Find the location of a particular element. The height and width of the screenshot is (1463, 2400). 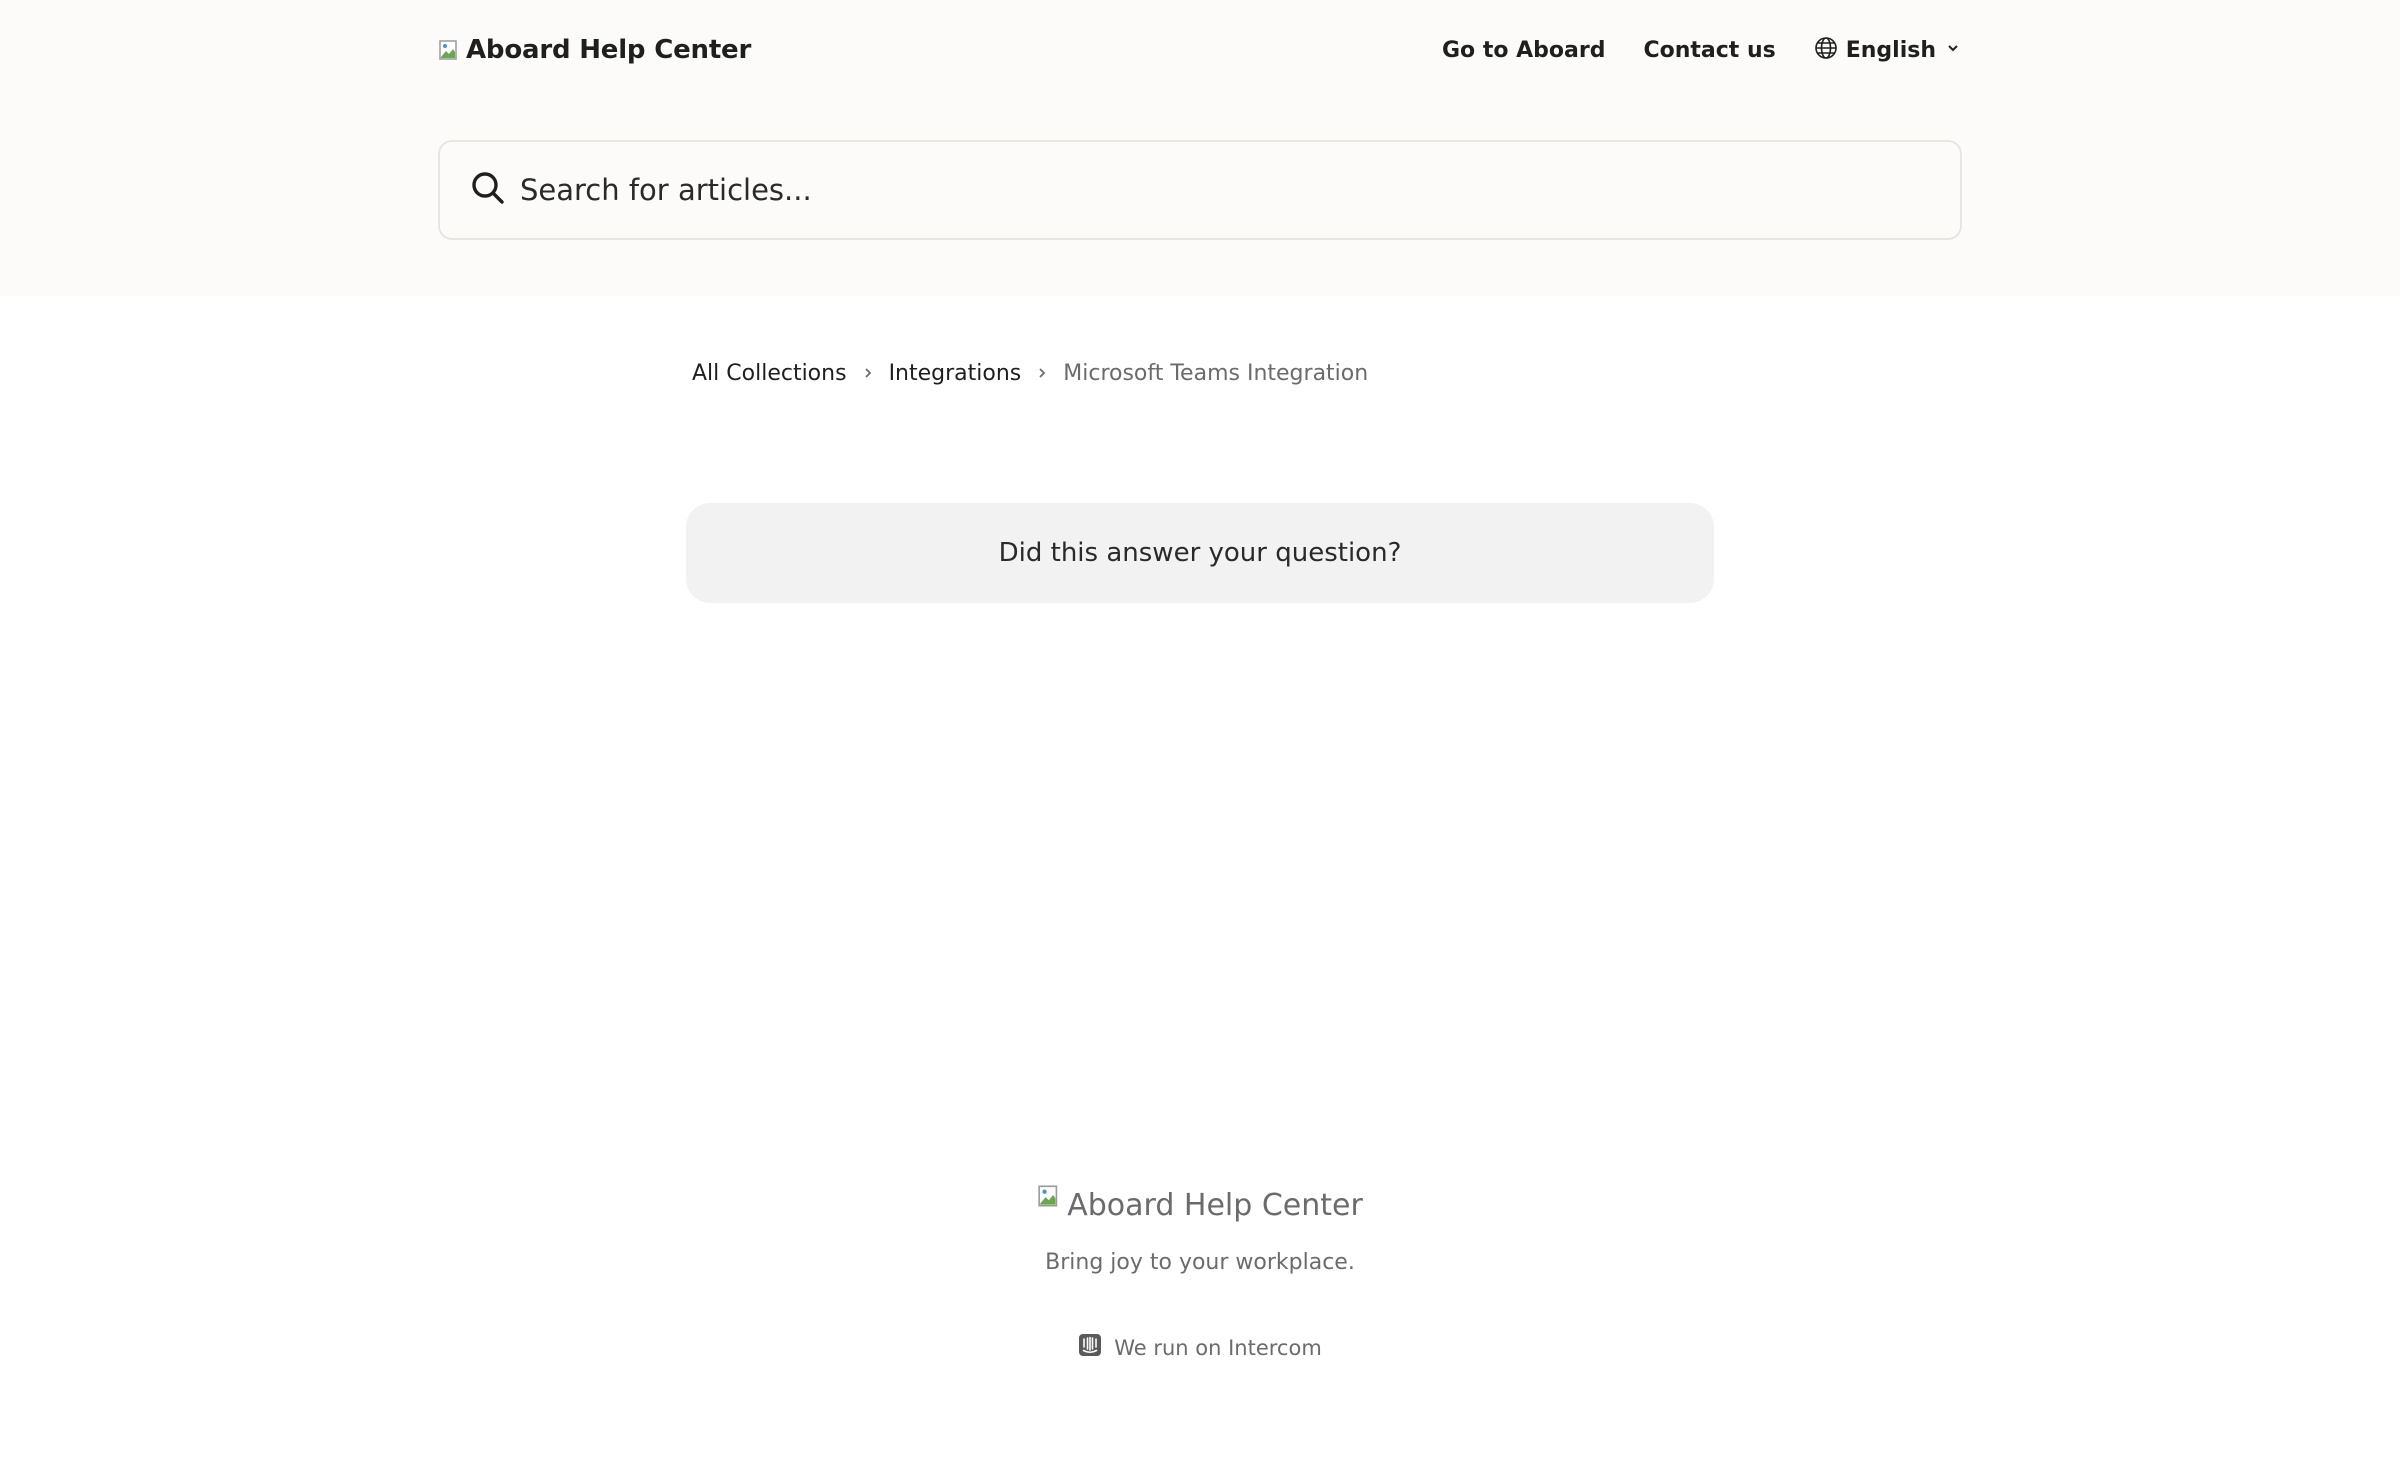

footer-logo-link: Aboard Help Center is located at coordinates (1200, 1205).